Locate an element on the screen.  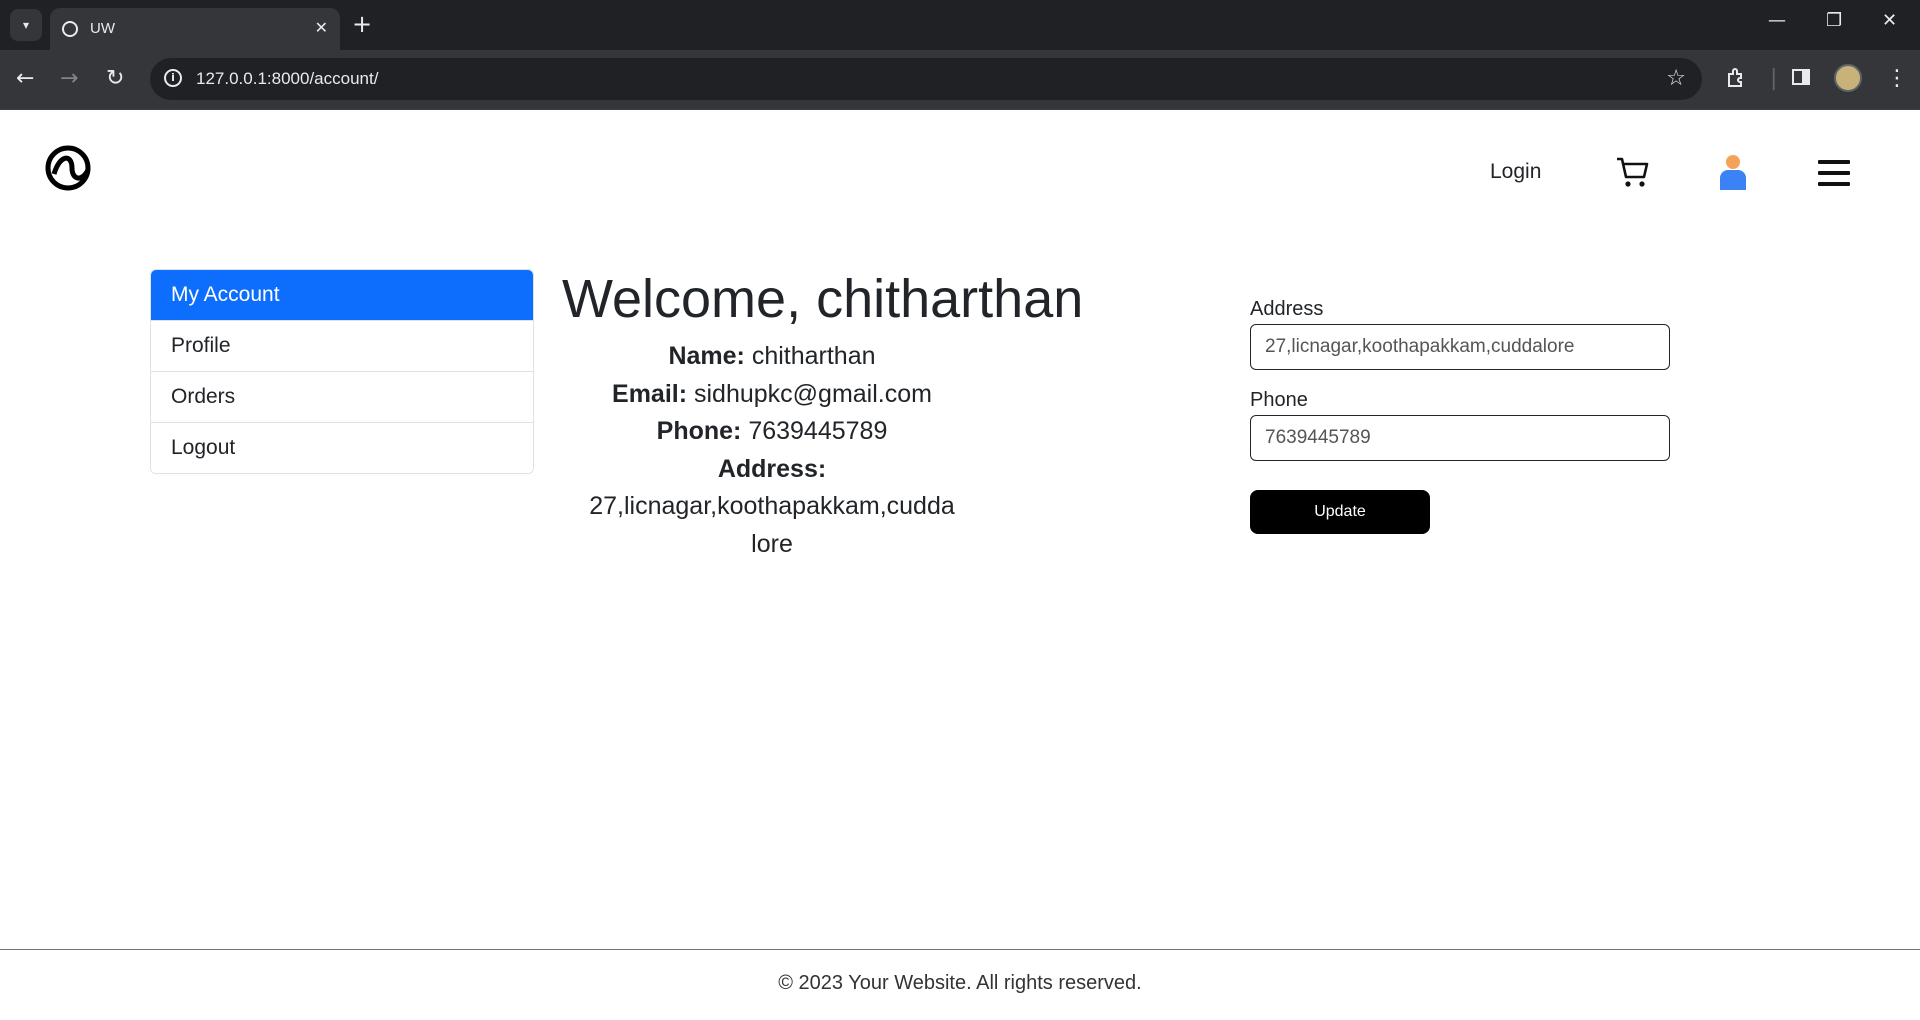
account-sidebar: My Account Profile Orders Logout is located at coordinates (342, 371).